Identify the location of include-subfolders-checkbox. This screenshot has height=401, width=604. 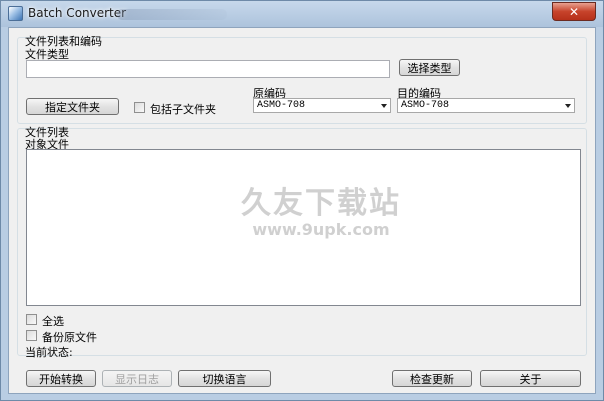
(139, 107).